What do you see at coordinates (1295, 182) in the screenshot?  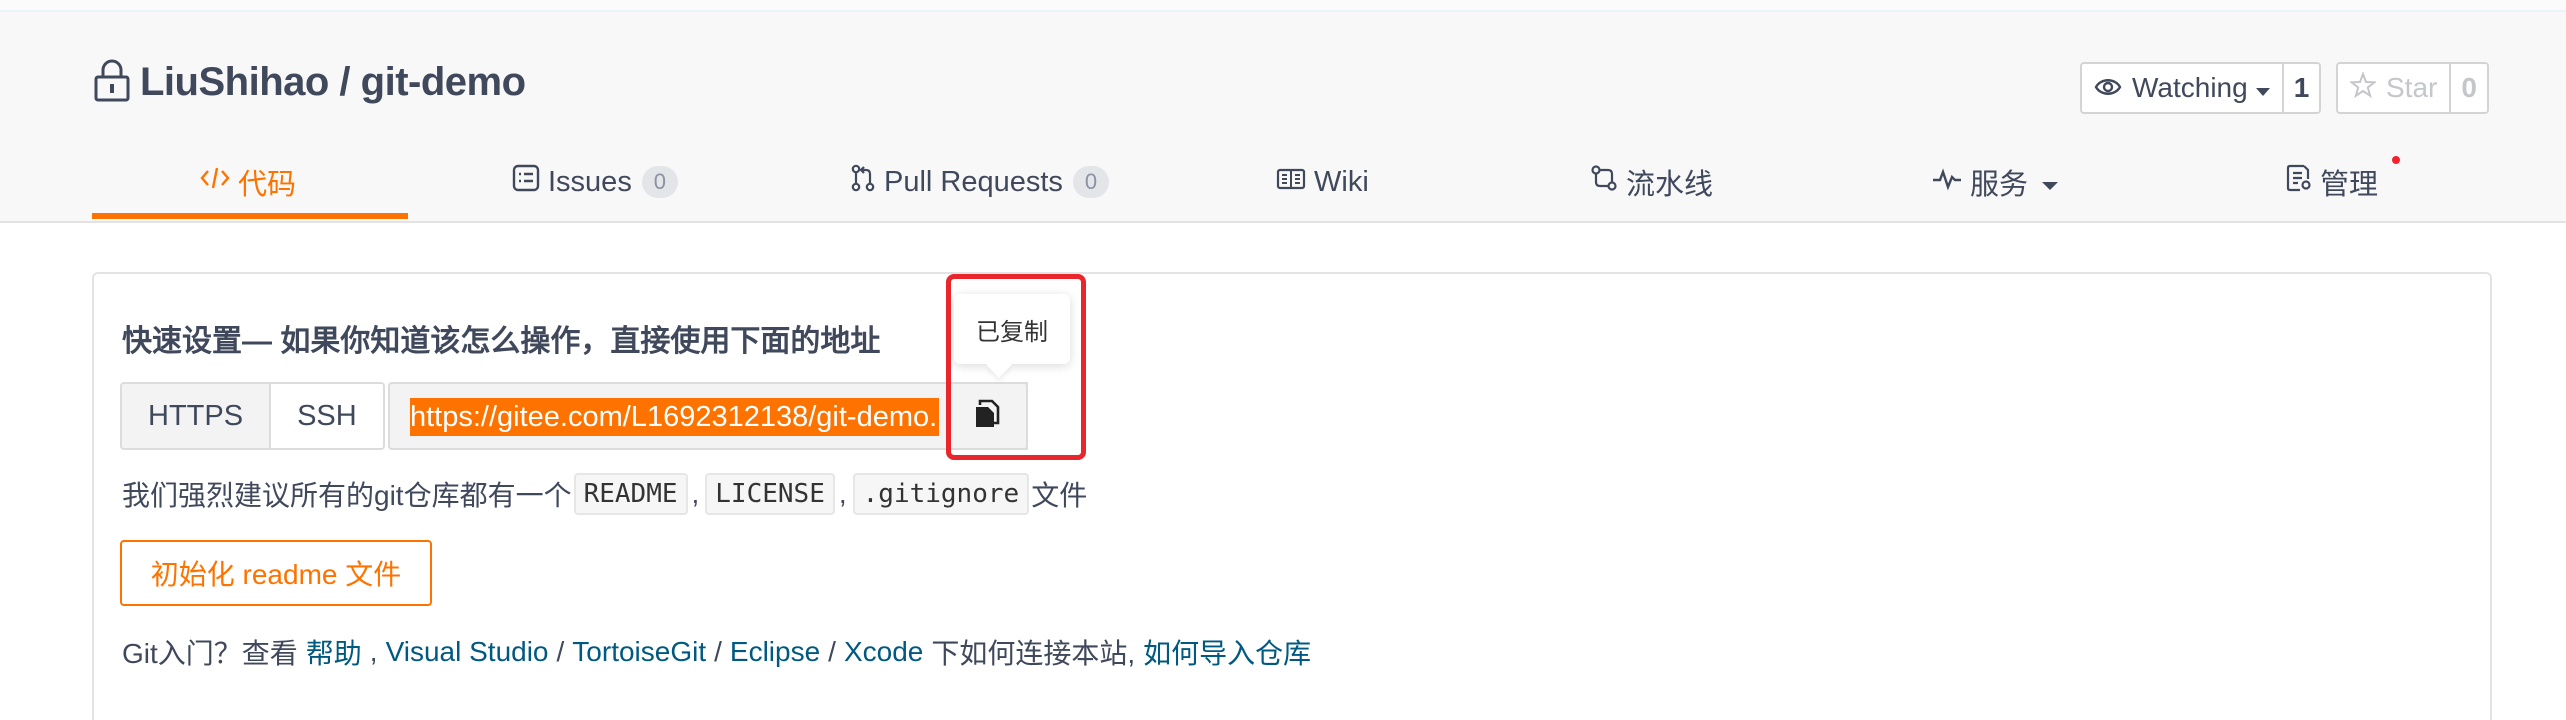 I see `book-icon` at bounding box center [1295, 182].